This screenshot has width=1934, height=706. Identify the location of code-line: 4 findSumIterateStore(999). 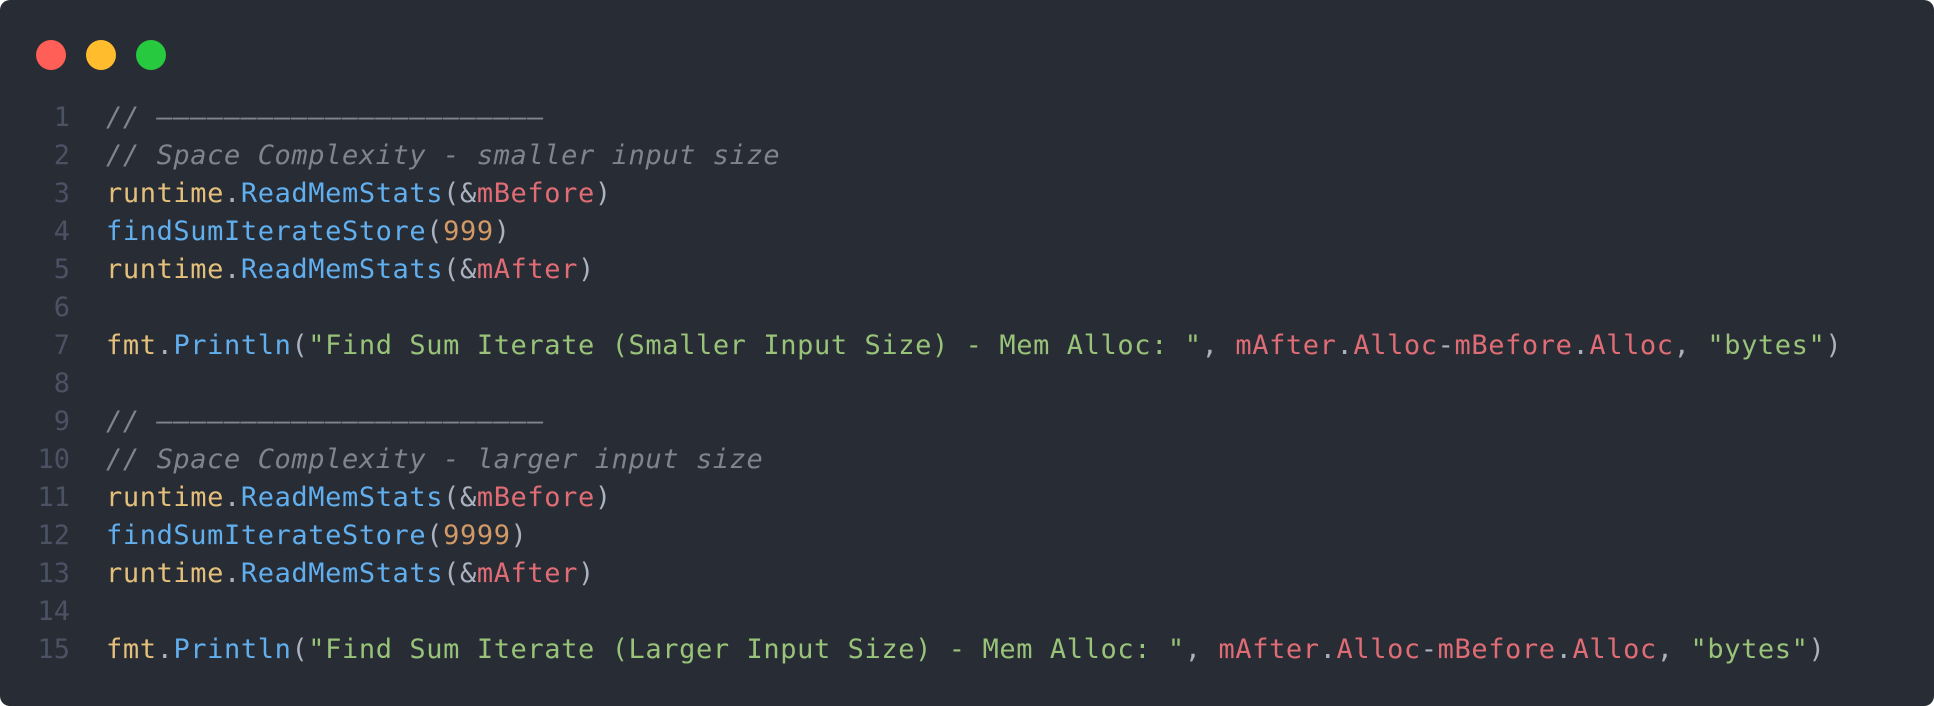
(967, 232).